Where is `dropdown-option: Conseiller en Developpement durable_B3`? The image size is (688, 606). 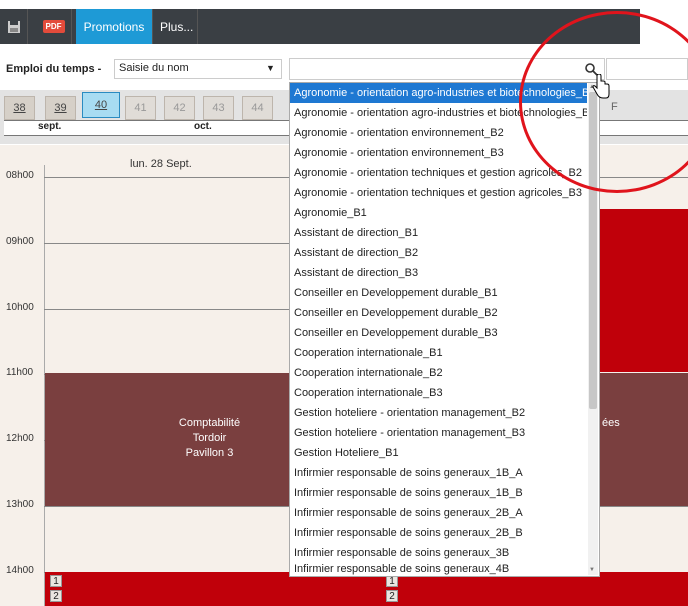
dropdown-option: Conseiller en Developpement durable_B3 is located at coordinates (438, 333).